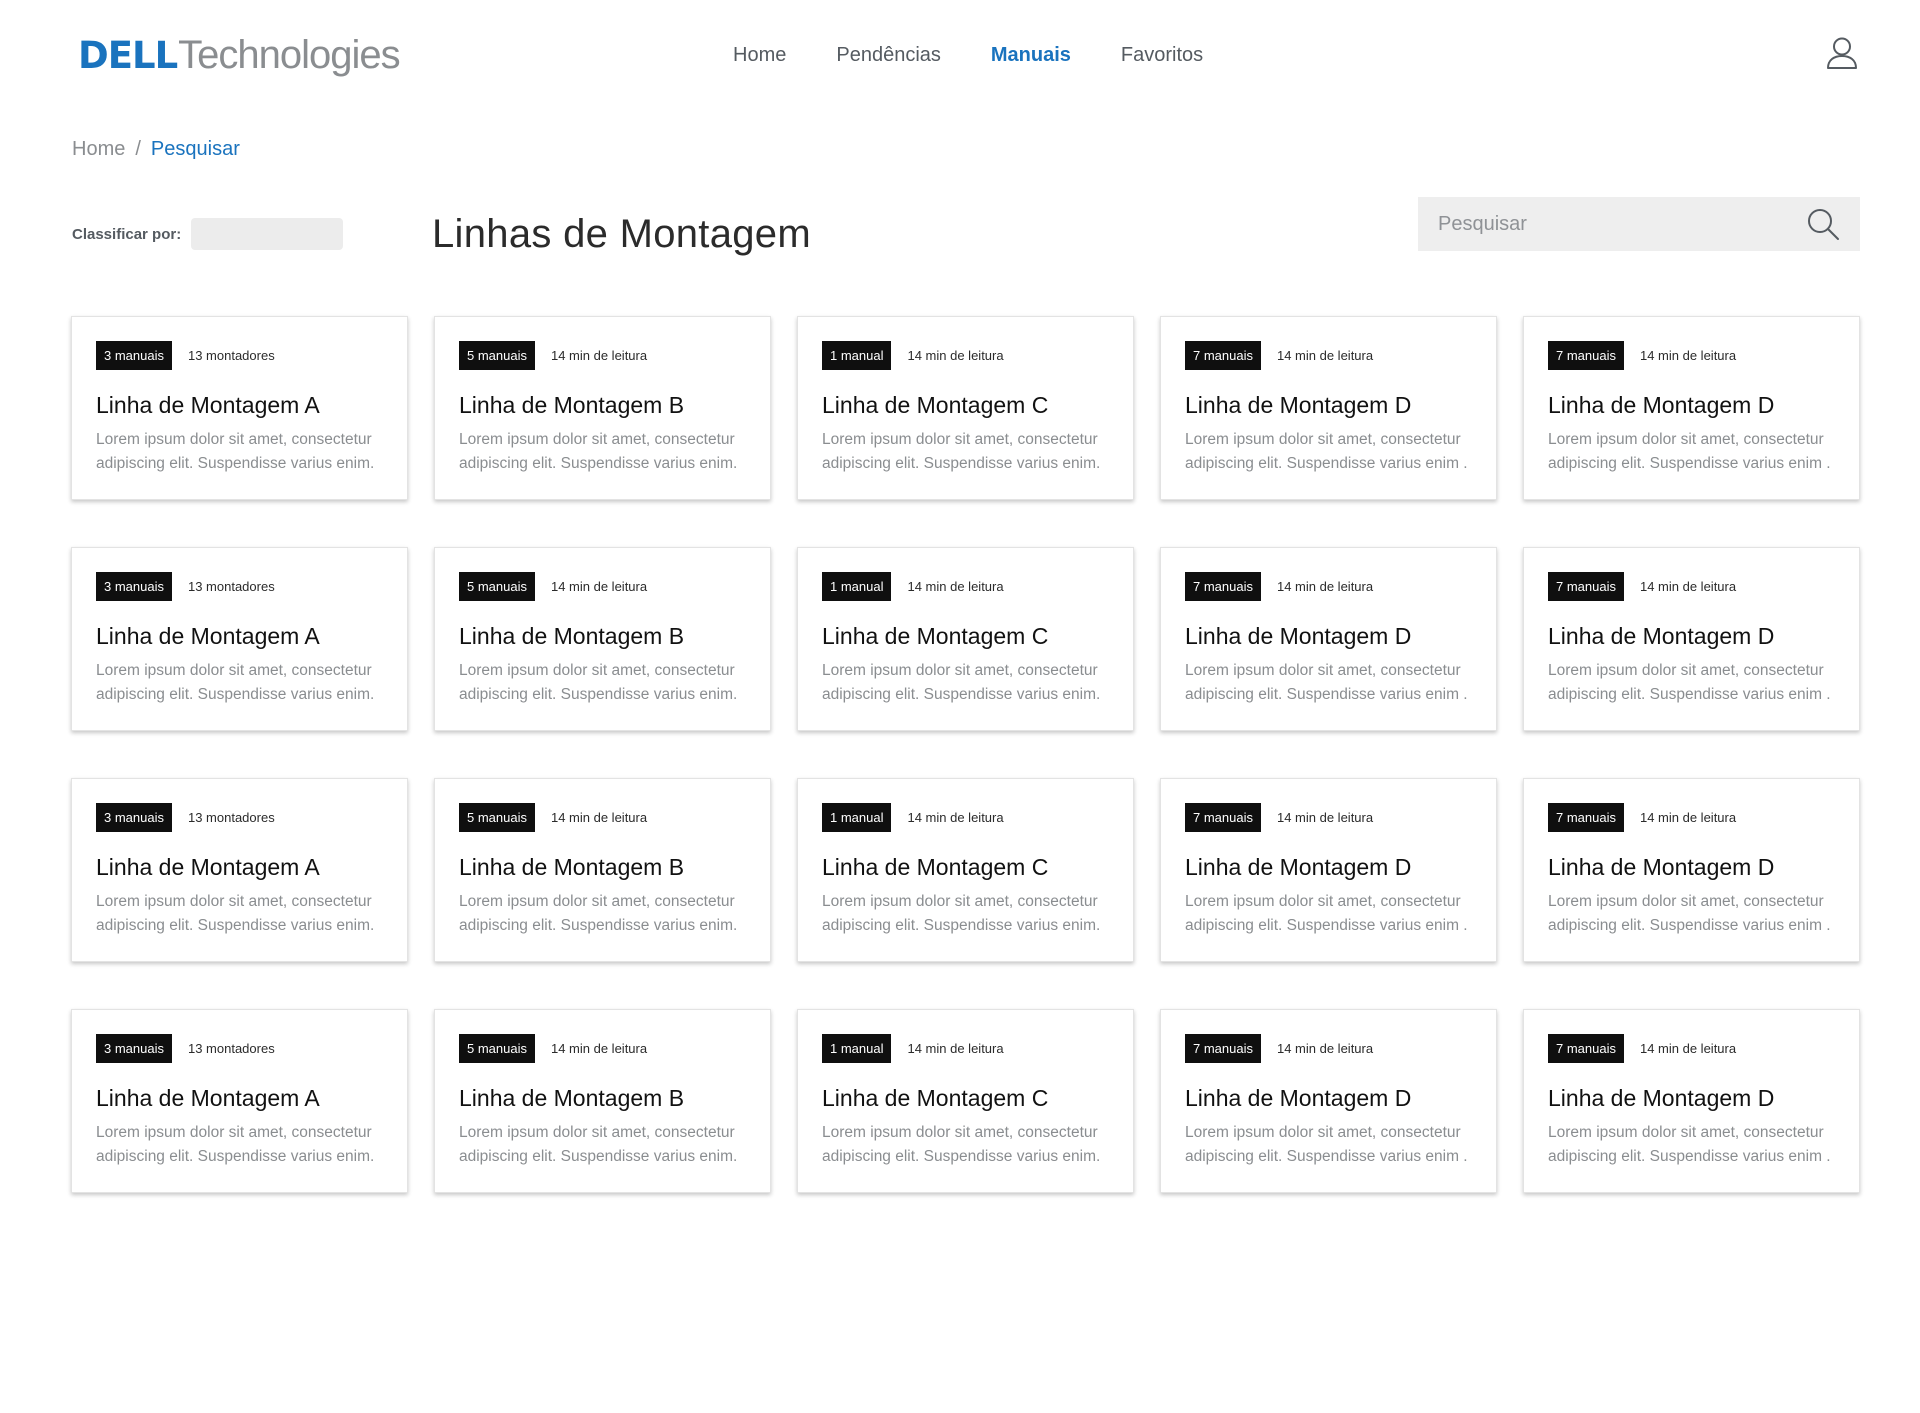  I want to click on nav-item-pendencias: Pendências, so click(888, 55).